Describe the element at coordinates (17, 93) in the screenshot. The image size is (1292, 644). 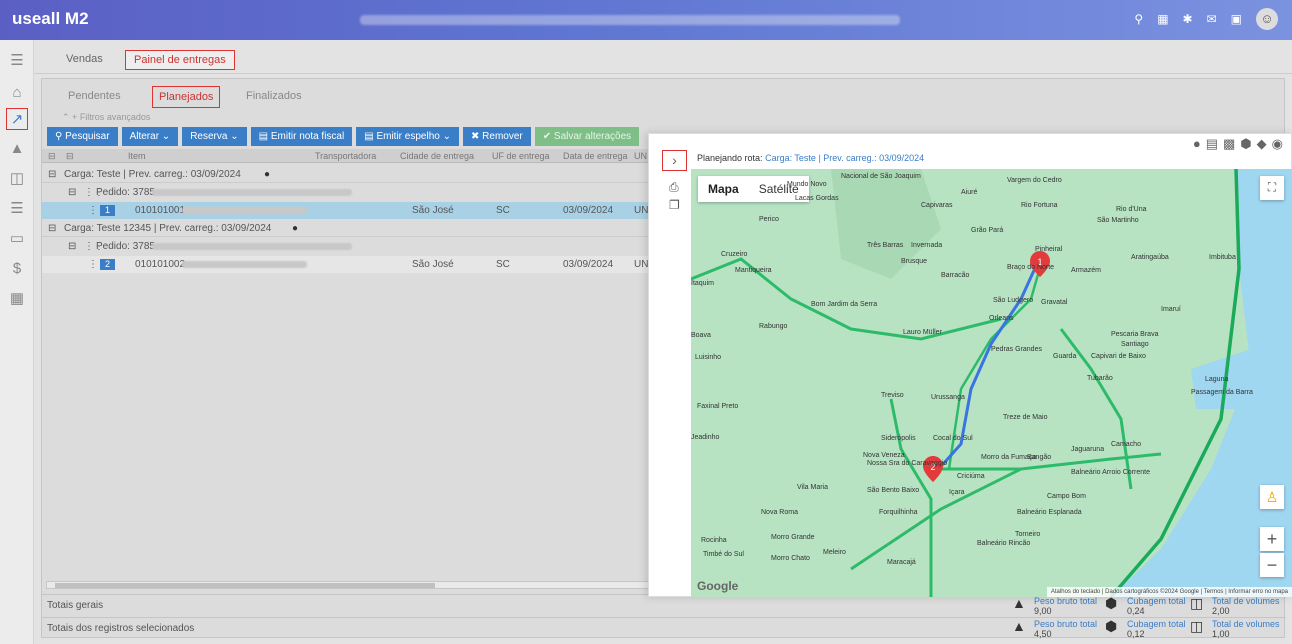
I see `home-icon: ⌂` at that location.